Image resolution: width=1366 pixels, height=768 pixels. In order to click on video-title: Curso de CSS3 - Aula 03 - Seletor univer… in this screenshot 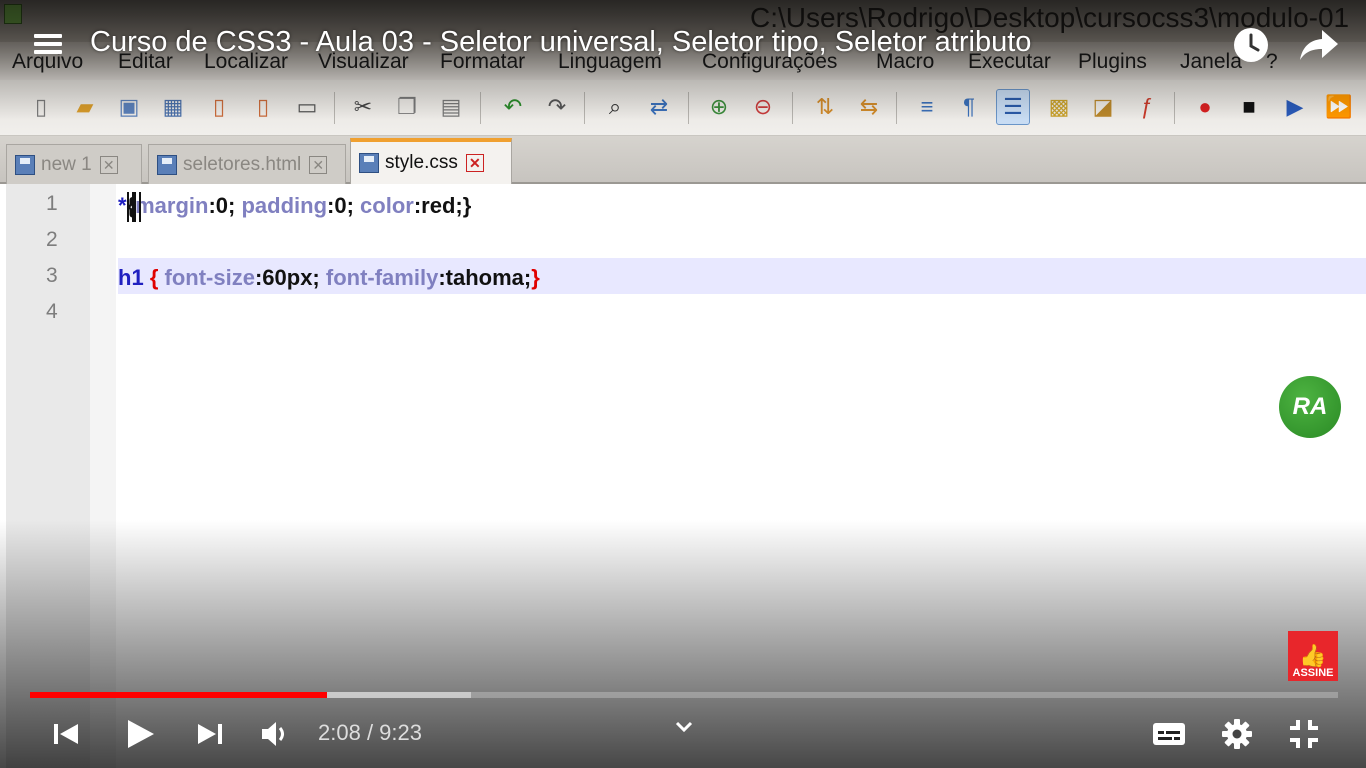, I will do `click(560, 42)`.